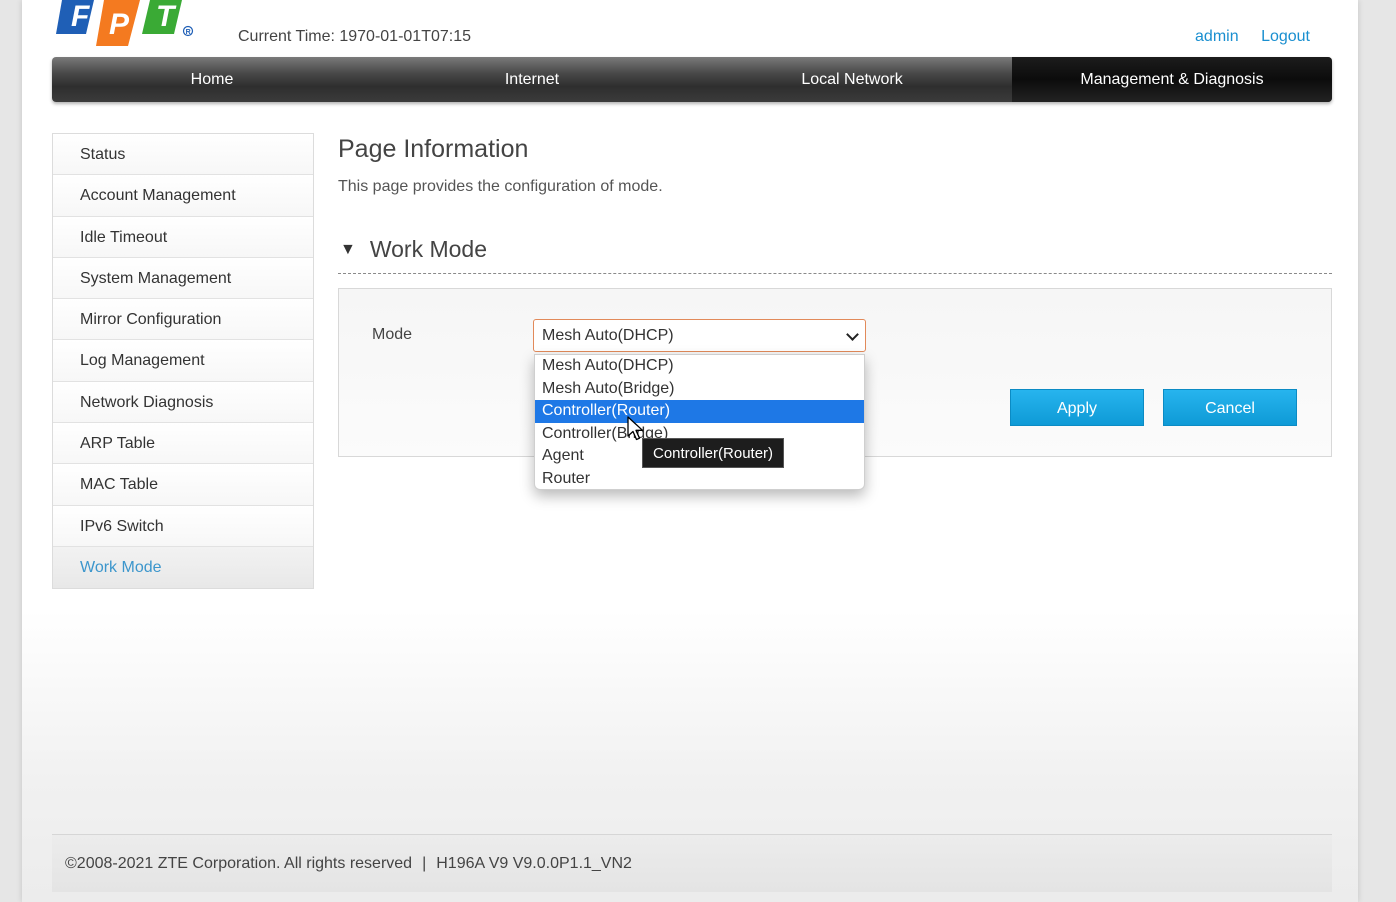 Image resolution: width=1396 pixels, height=902 pixels. Describe the element at coordinates (80, 16) in the screenshot. I see `svg-text: F` at that location.